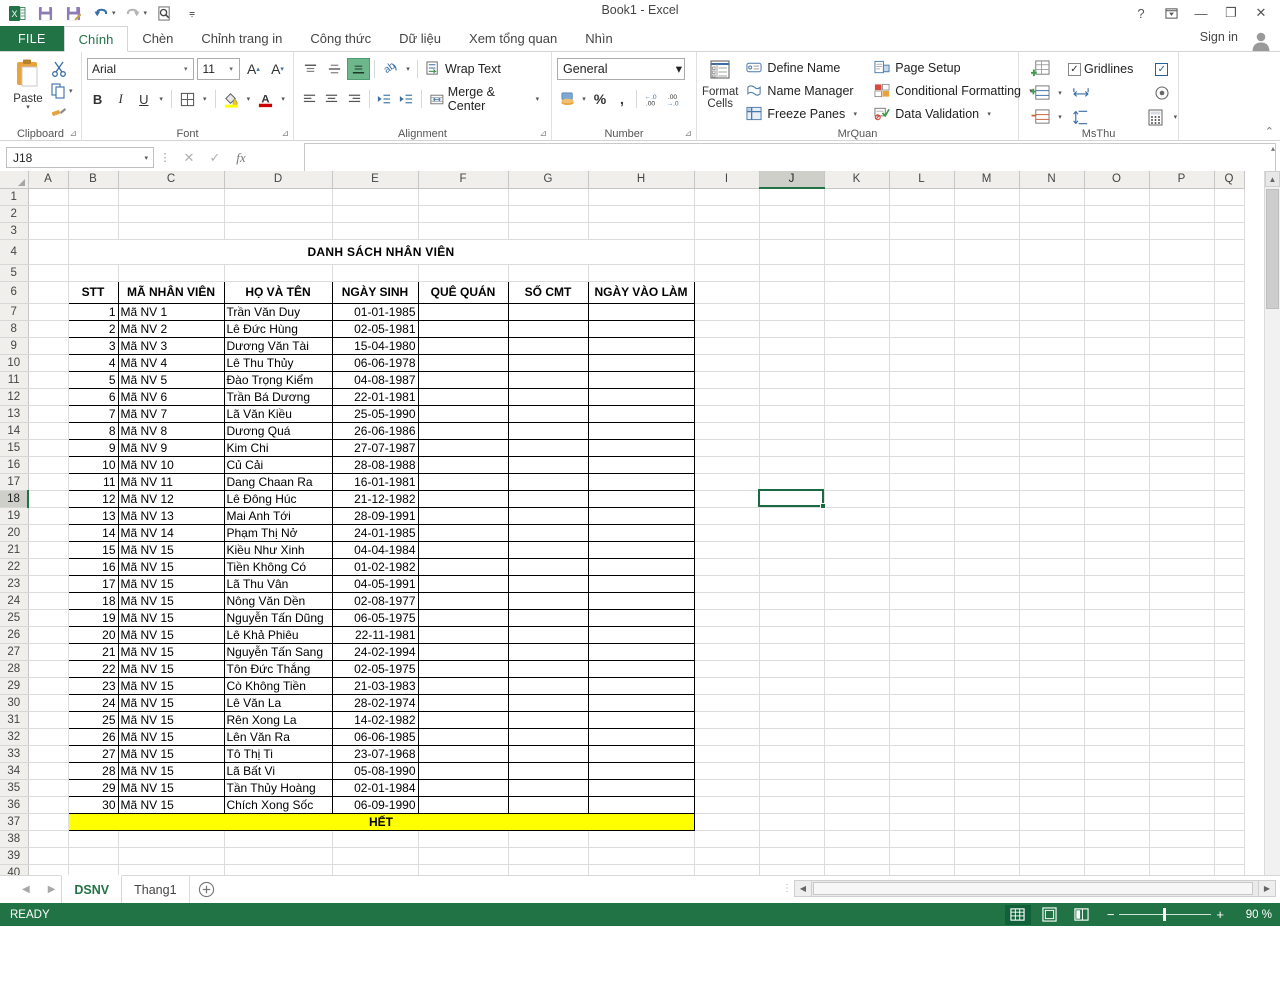  Describe the element at coordinates (720, 83) in the screenshot. I see `format-cells-button: Format Cells` at that location.